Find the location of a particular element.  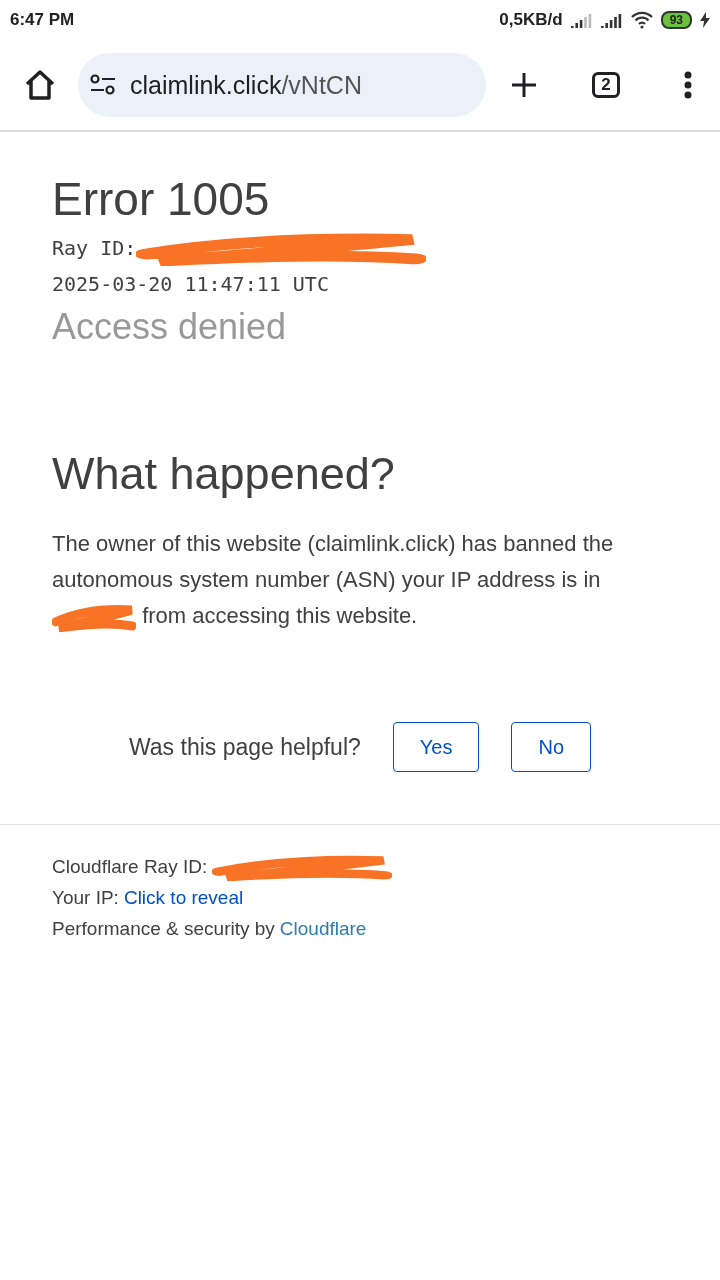

tab-switcher-button: 2 is located at coordinates (606, 85).